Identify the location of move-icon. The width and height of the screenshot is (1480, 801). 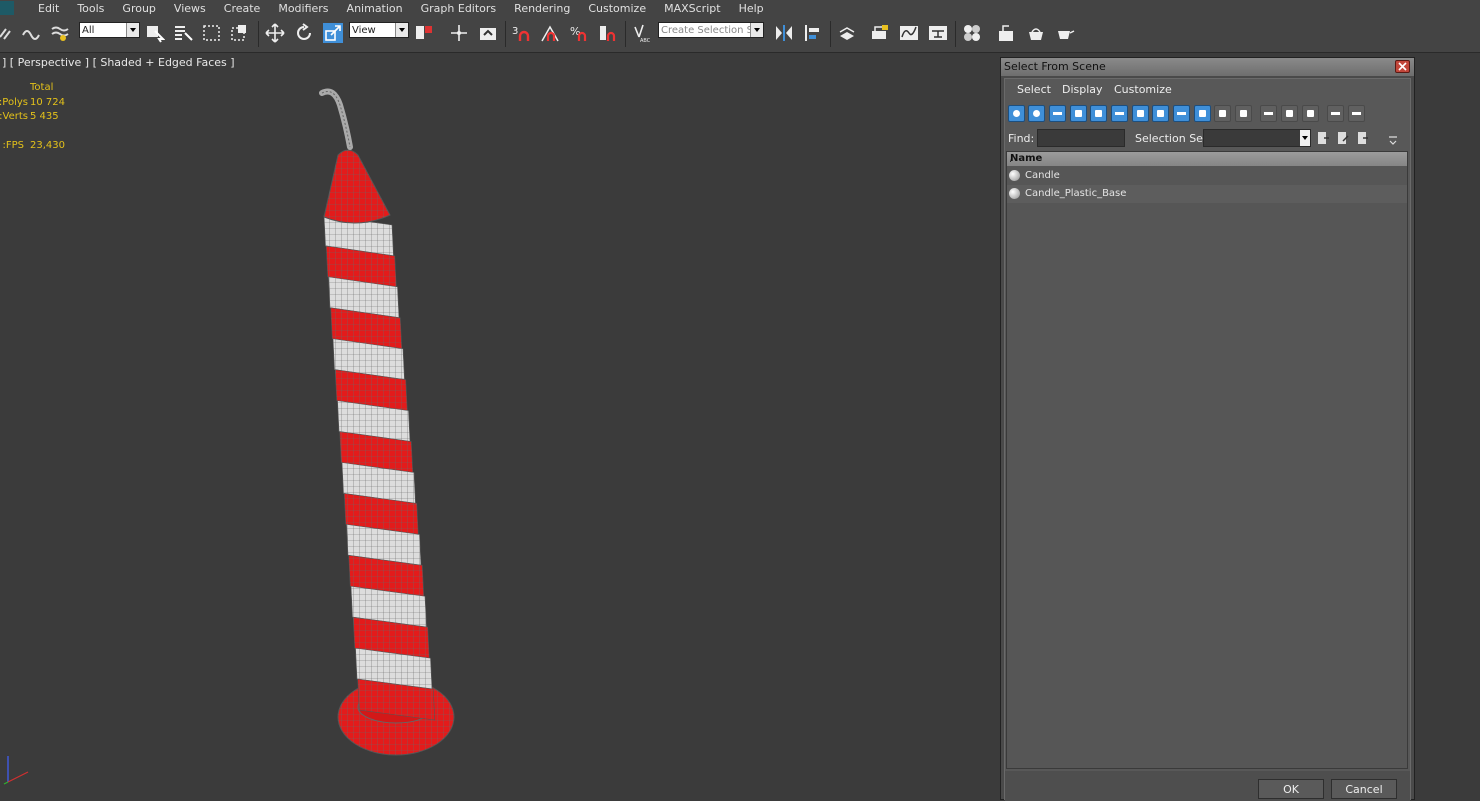
(275, 33).